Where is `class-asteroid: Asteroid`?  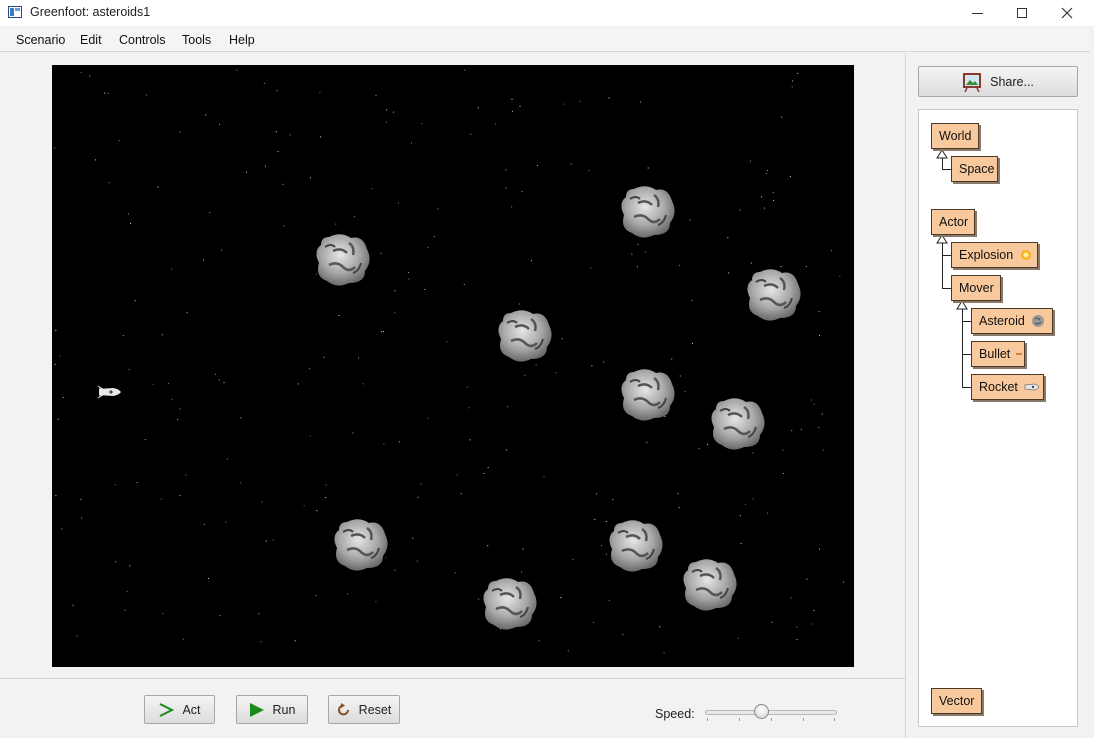
class-asteroid: Asteroid is located at coordinates (1012, 321).